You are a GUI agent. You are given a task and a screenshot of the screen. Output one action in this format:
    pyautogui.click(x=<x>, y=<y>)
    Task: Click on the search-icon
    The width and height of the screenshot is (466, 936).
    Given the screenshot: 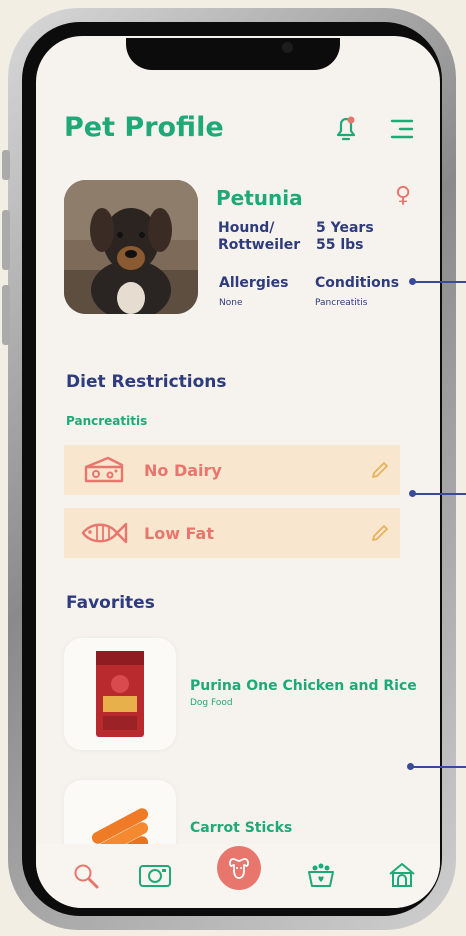 What is the action you would take?
    pyautogui.click(x=86, y=878)
    